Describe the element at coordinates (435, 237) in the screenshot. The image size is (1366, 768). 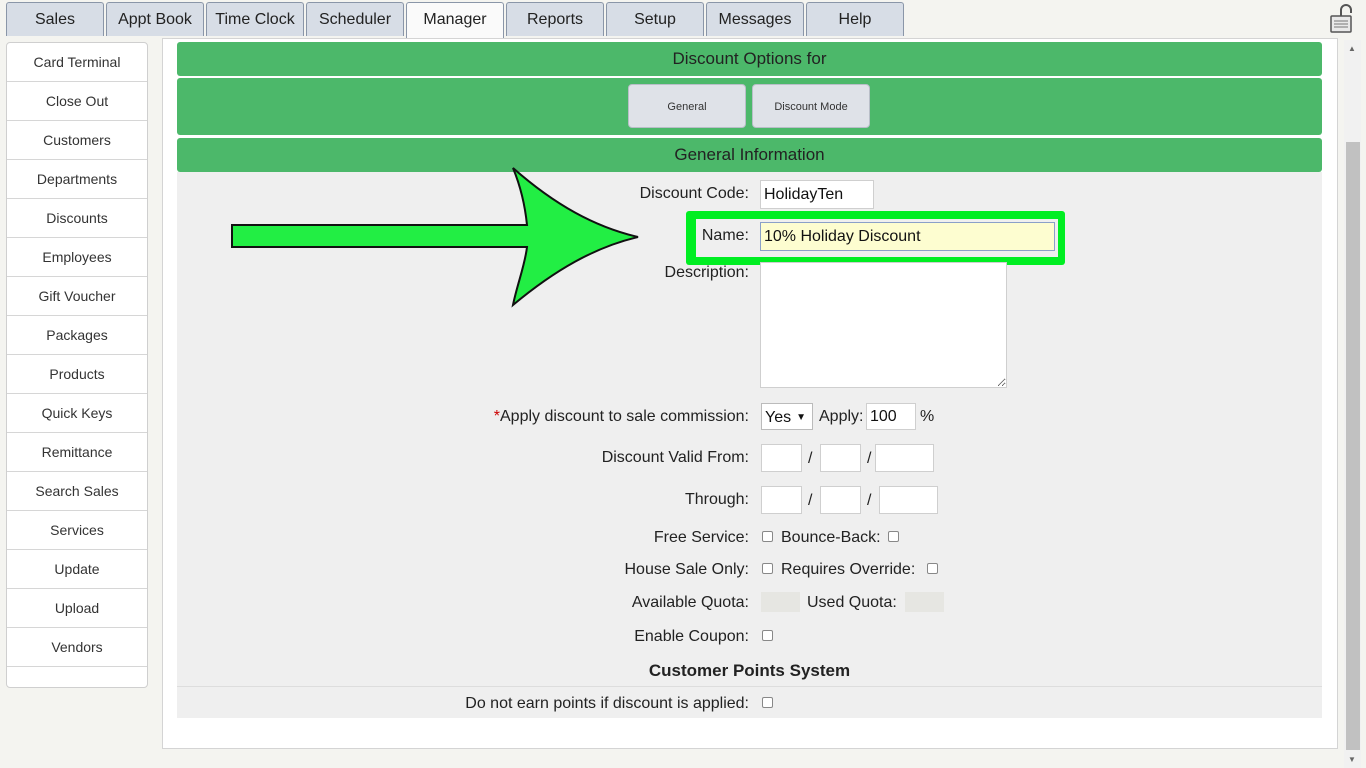
I see `arrow-annotation` at that location.